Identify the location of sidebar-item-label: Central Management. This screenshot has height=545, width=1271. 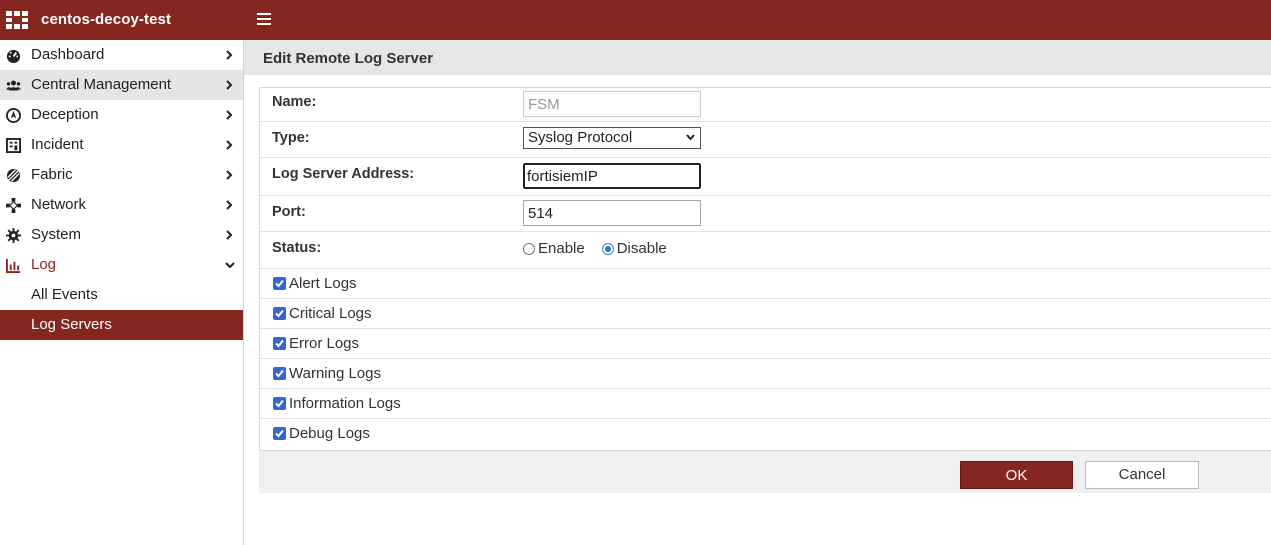
(101, 84).